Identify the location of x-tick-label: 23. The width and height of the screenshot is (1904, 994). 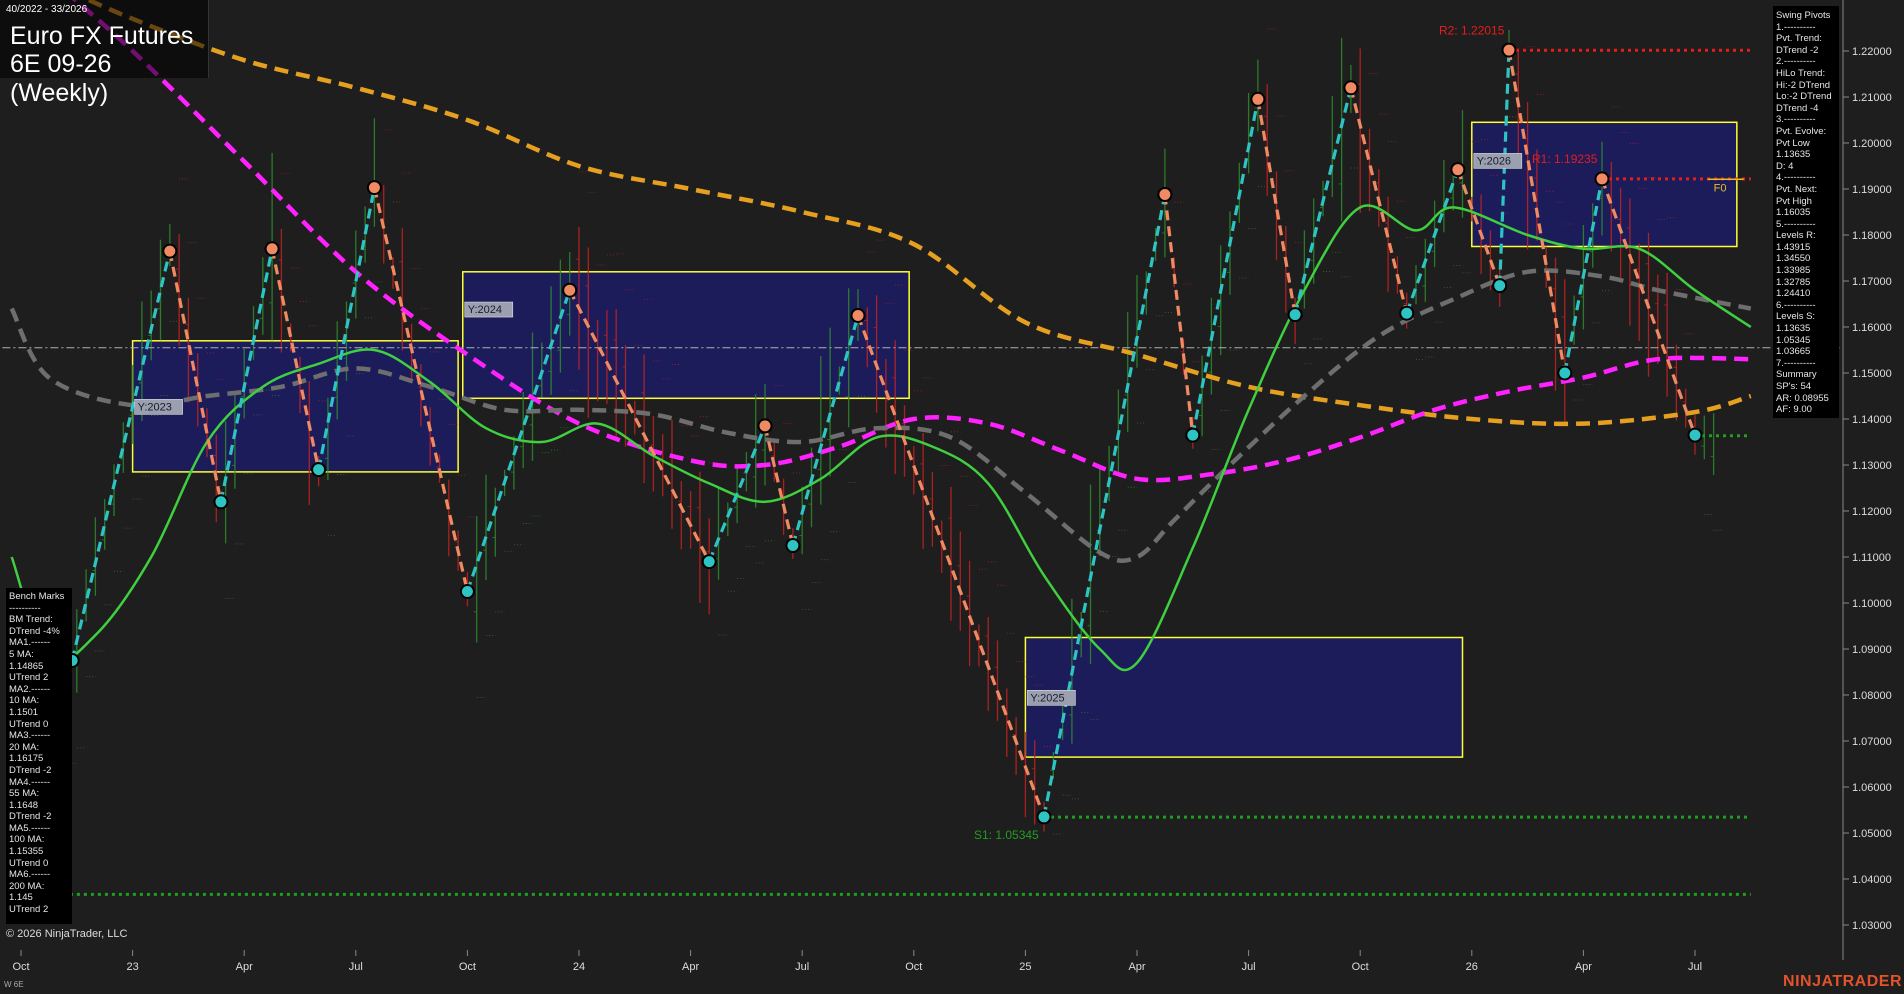
(132, 967).